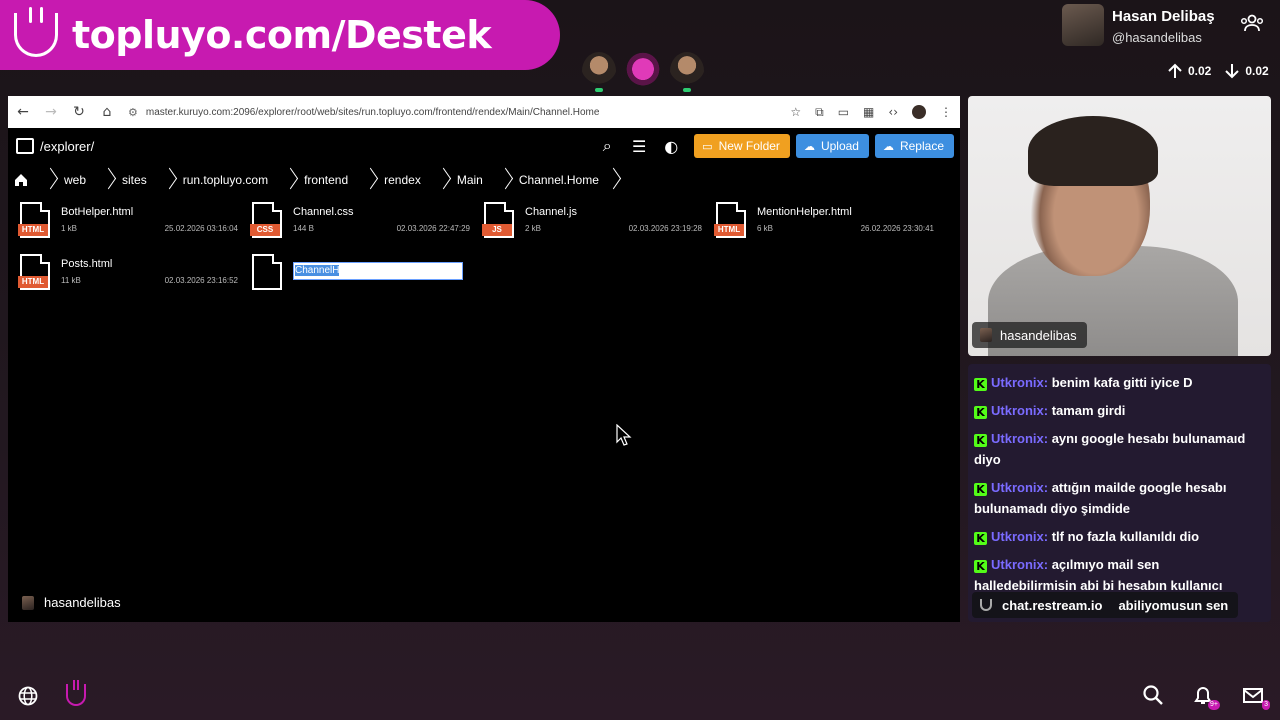 Image resolution: width=1280 pixels, height=720 pixels. I want to click on qr-icon: ▦, so click(868, 112).